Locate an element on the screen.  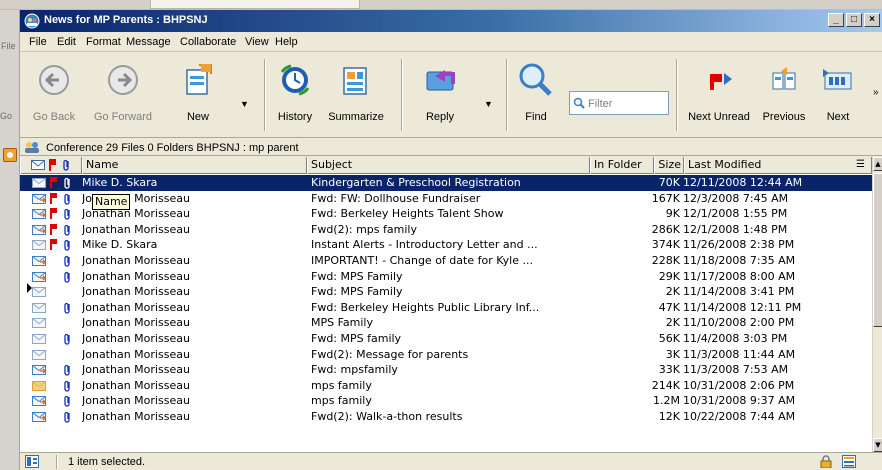
row-last-modified: 11/18/2008 7:35 AM is located at coordinates (739, 260).